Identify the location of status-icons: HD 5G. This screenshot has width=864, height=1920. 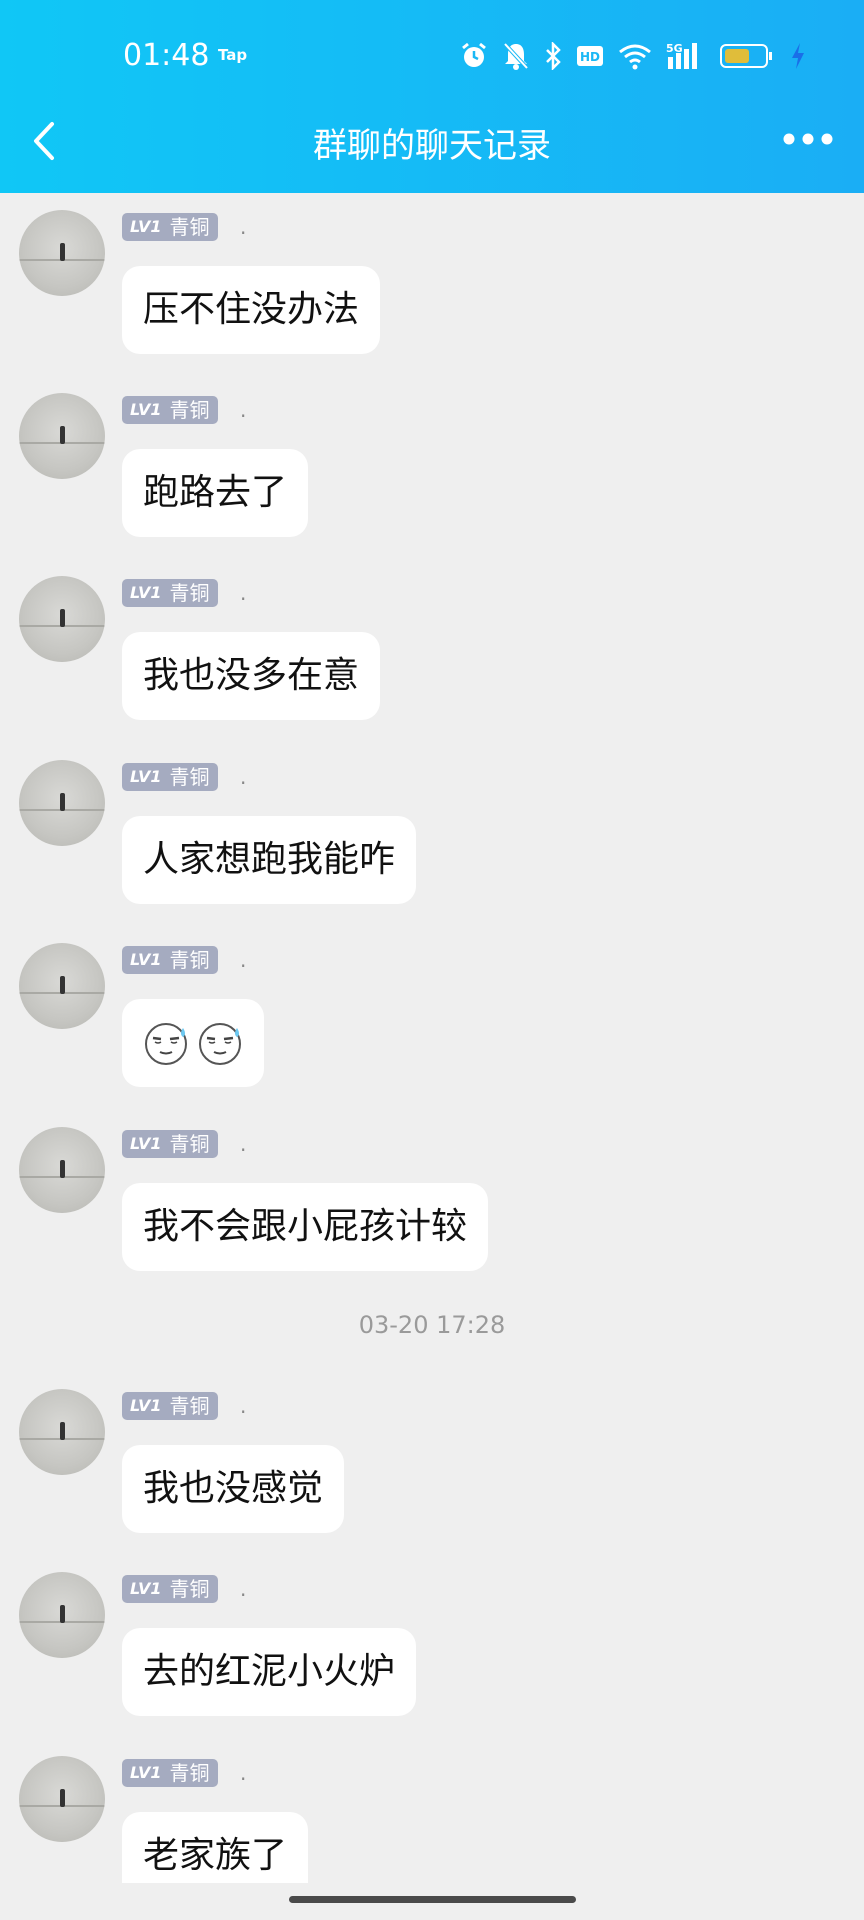
(633, 58).